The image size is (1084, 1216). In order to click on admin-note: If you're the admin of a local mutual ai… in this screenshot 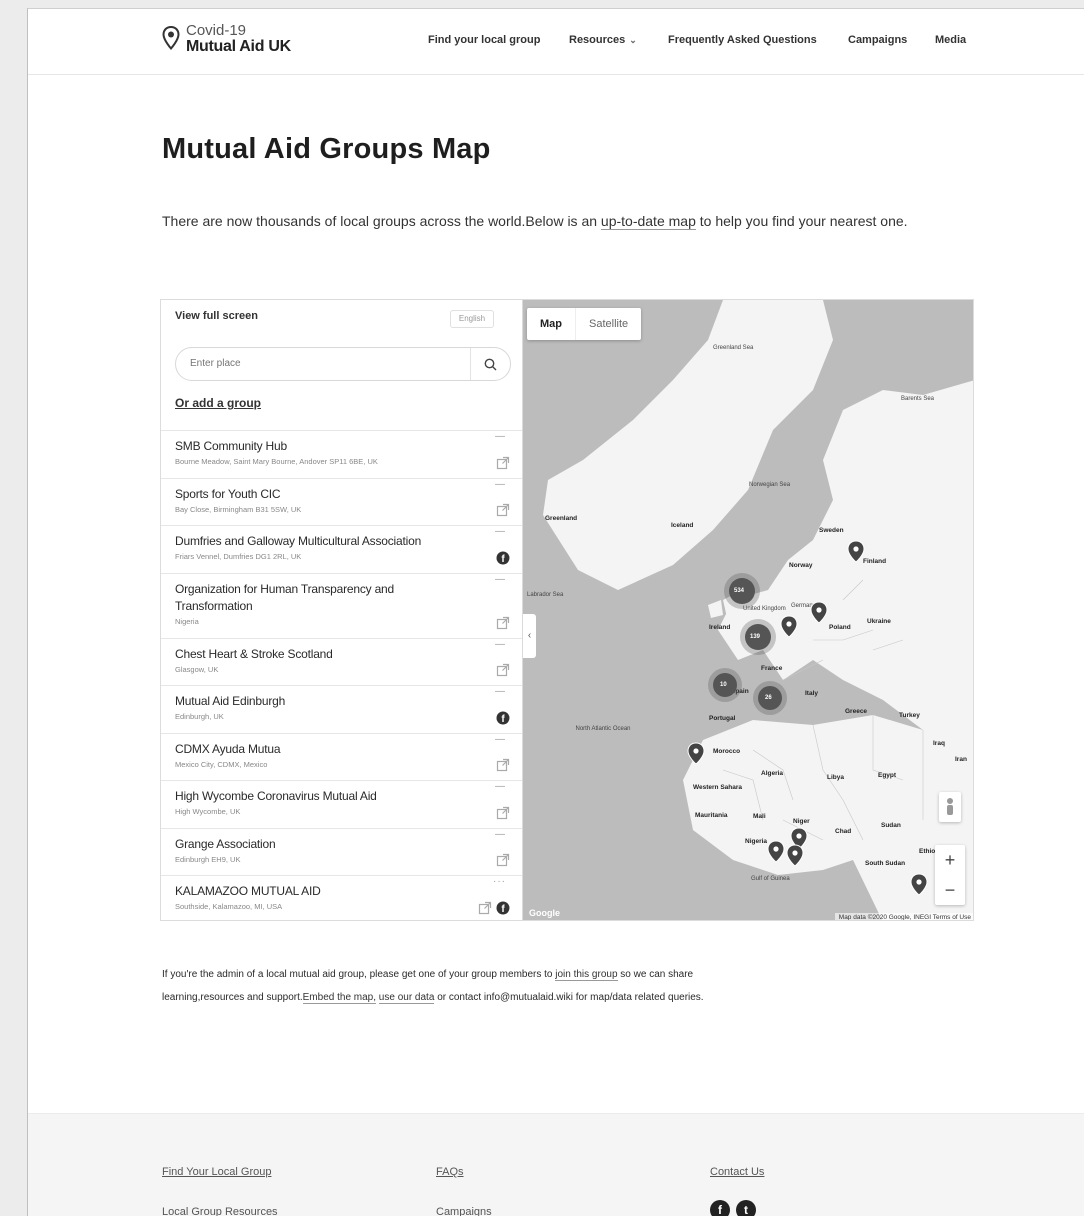, I will do `click(442, 986)`.